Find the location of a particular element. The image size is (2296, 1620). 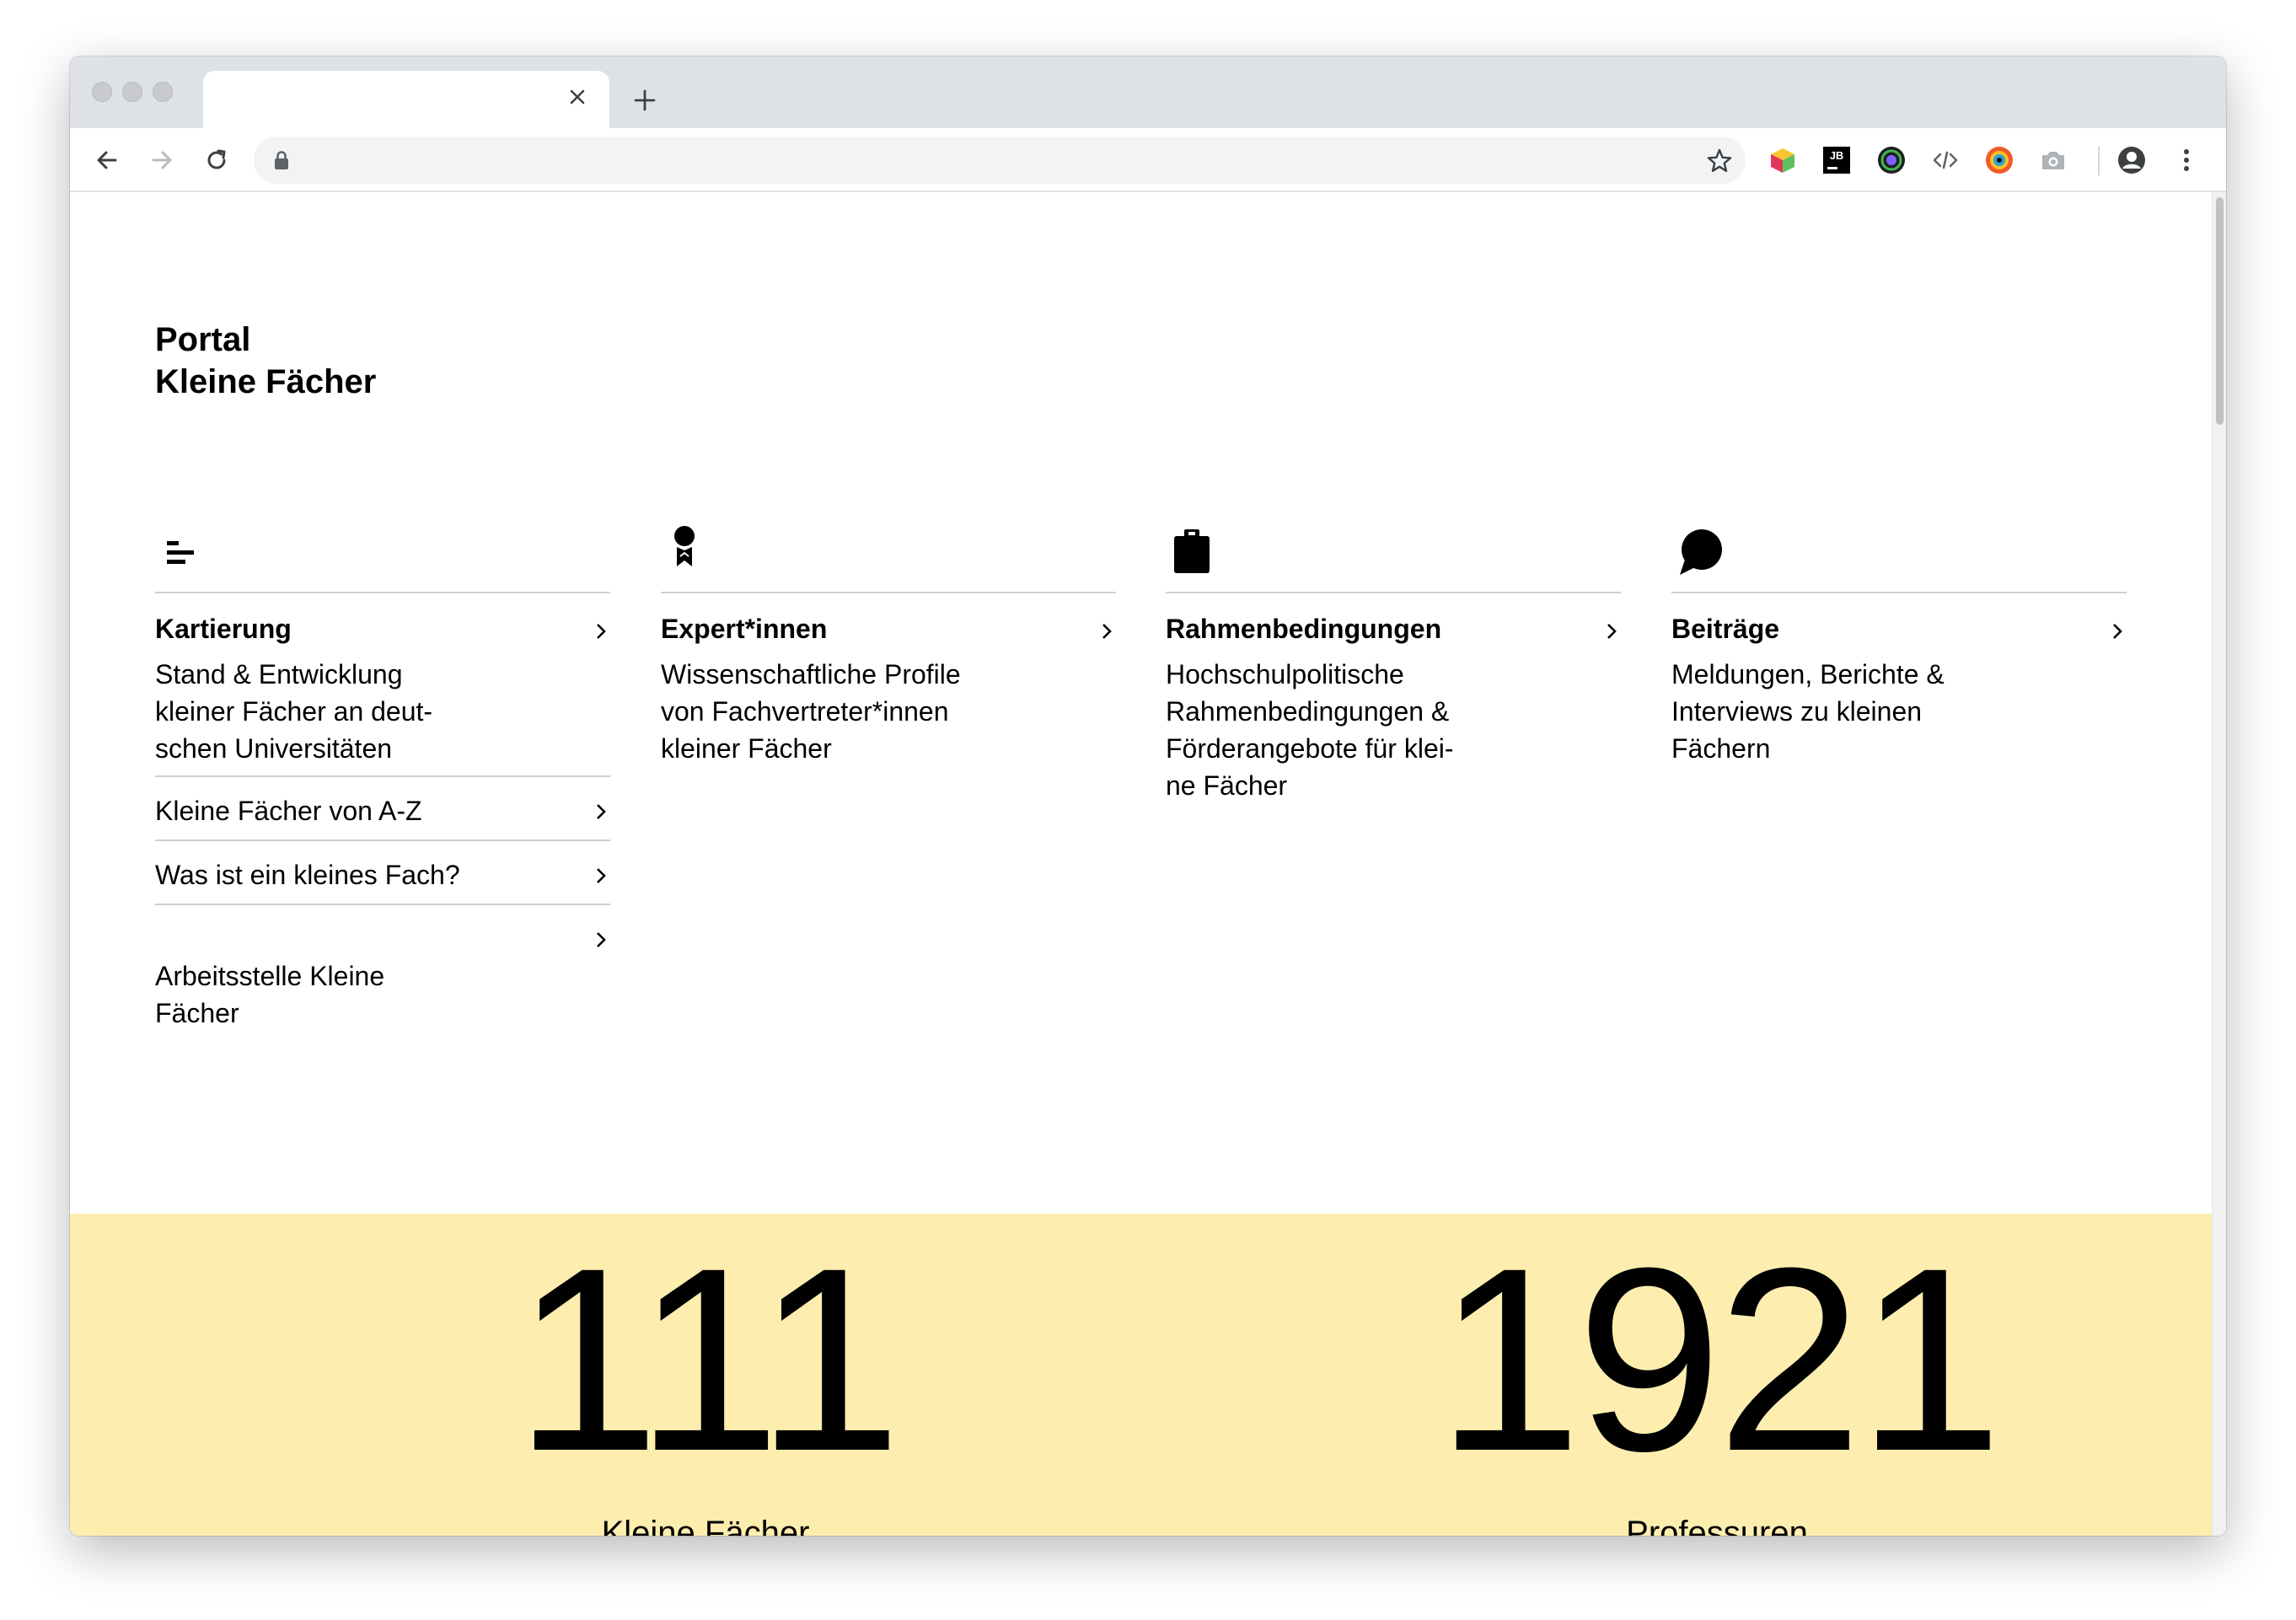

sublink-kleine-faecher-a-z: Kleine Fächer von A-Z is located at coordinates (382, 807).